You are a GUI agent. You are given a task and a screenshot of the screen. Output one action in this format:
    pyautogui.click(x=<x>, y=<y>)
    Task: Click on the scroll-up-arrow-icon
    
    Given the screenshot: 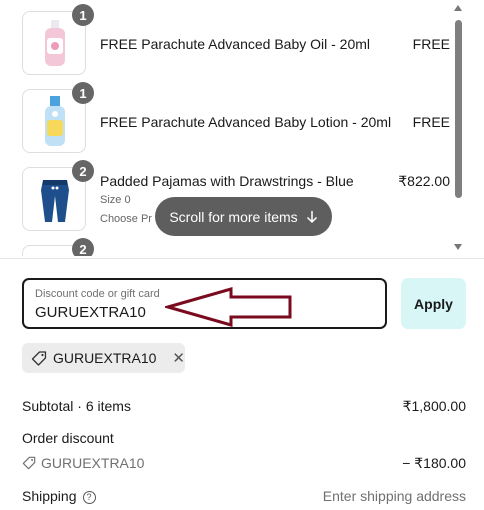 What is the action you would take?
    pyautogui.click(x=458, y=8)
    